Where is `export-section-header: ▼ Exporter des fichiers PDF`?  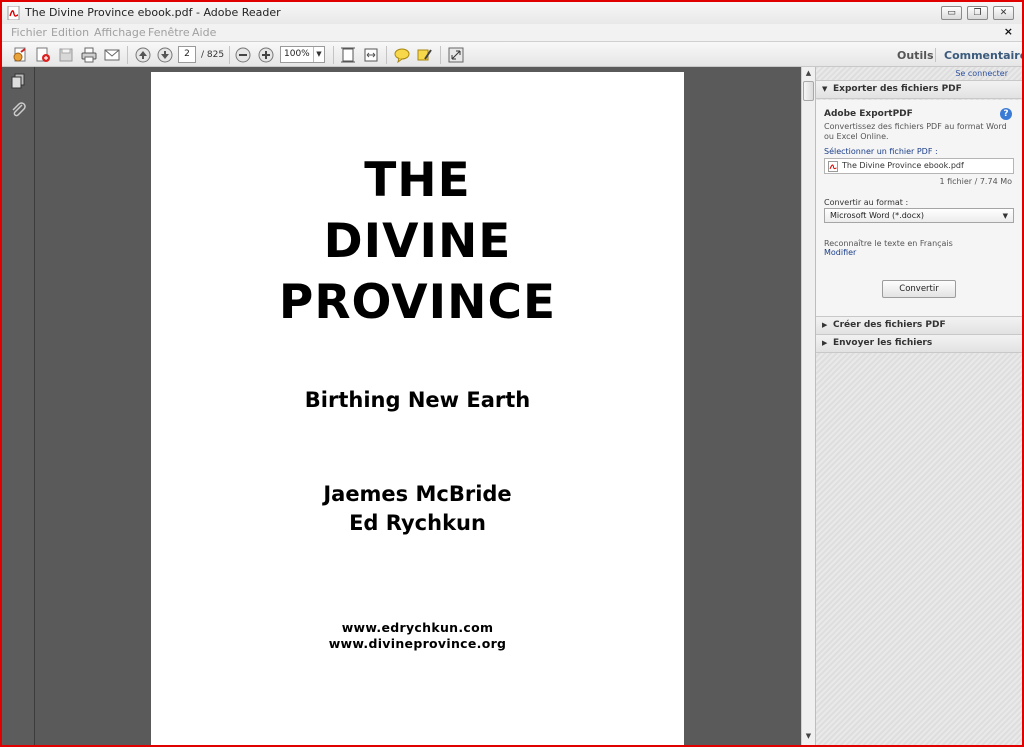 export-section-header: ▼ Exporter des fichiers PDF is located at coordinates (919, 89).